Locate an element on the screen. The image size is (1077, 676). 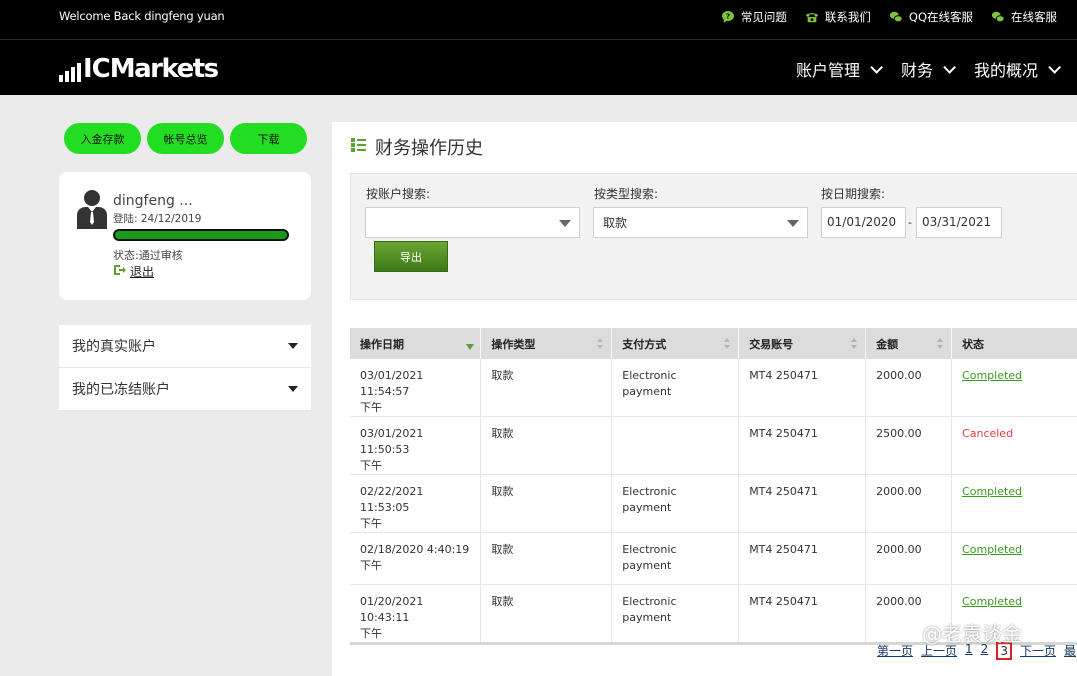
page-title: 财务操作历史 is located at coordinates (417, 147).